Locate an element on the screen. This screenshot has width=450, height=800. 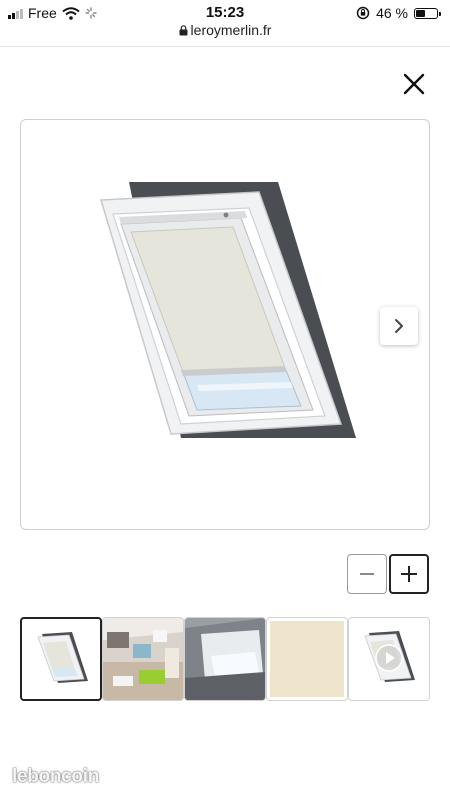
header-divider is located at coordinates (225, 46).